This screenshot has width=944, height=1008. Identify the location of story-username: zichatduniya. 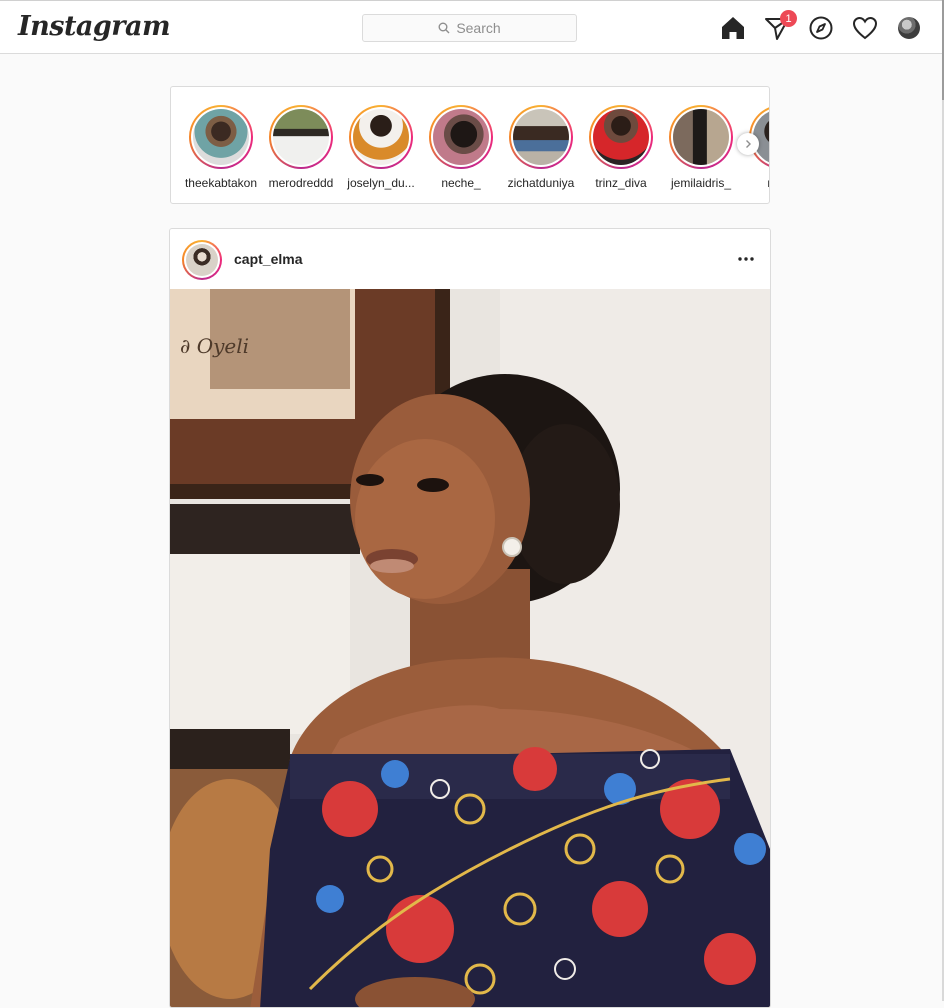
(541, 183).